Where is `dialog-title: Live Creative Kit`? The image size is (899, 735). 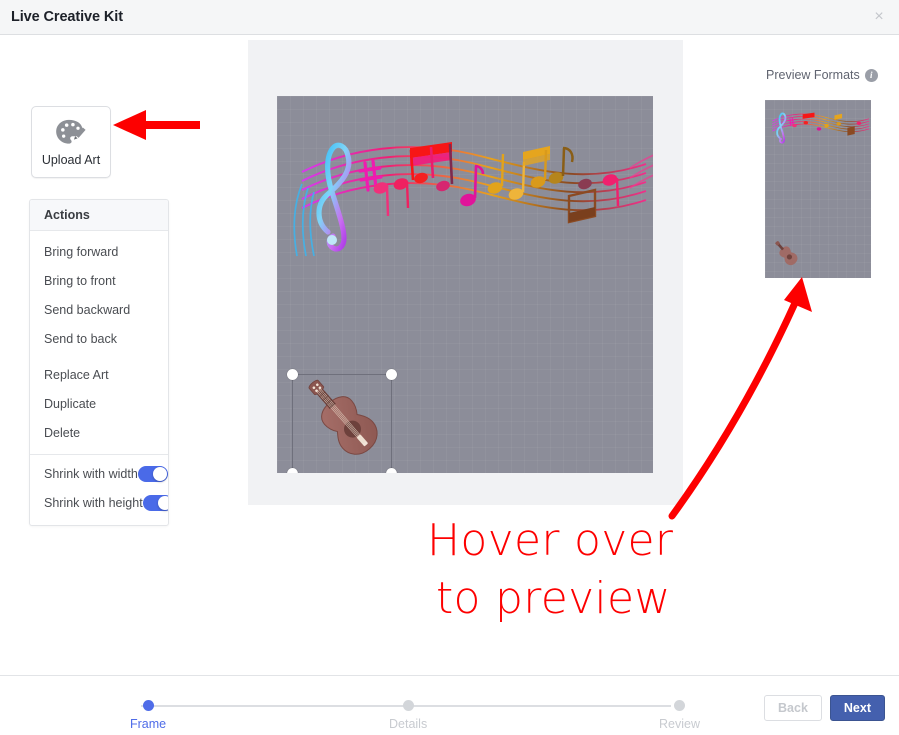
dialog-title: Live Creative Kit is located at coordinates (67, 17).